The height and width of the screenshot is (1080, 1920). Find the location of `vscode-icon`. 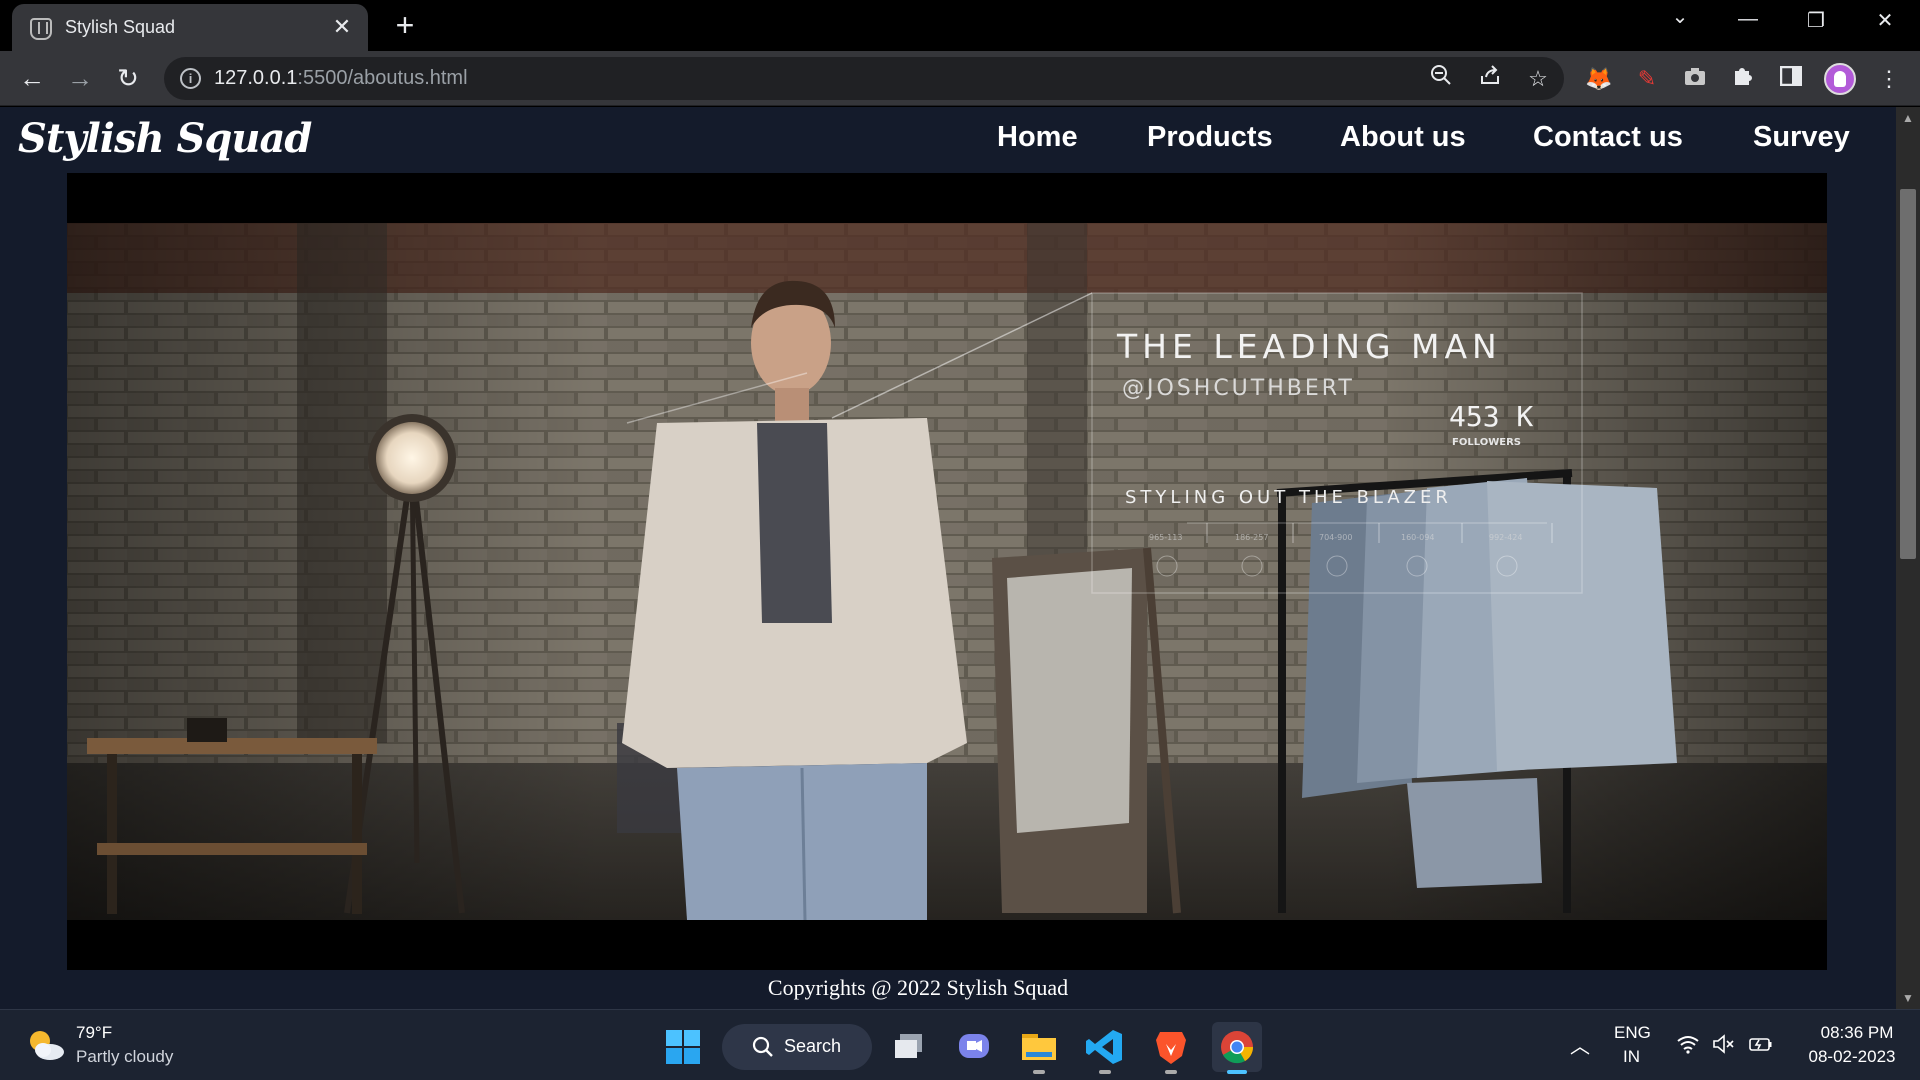

vscode-icon is located at coordinates (1104, 1047).